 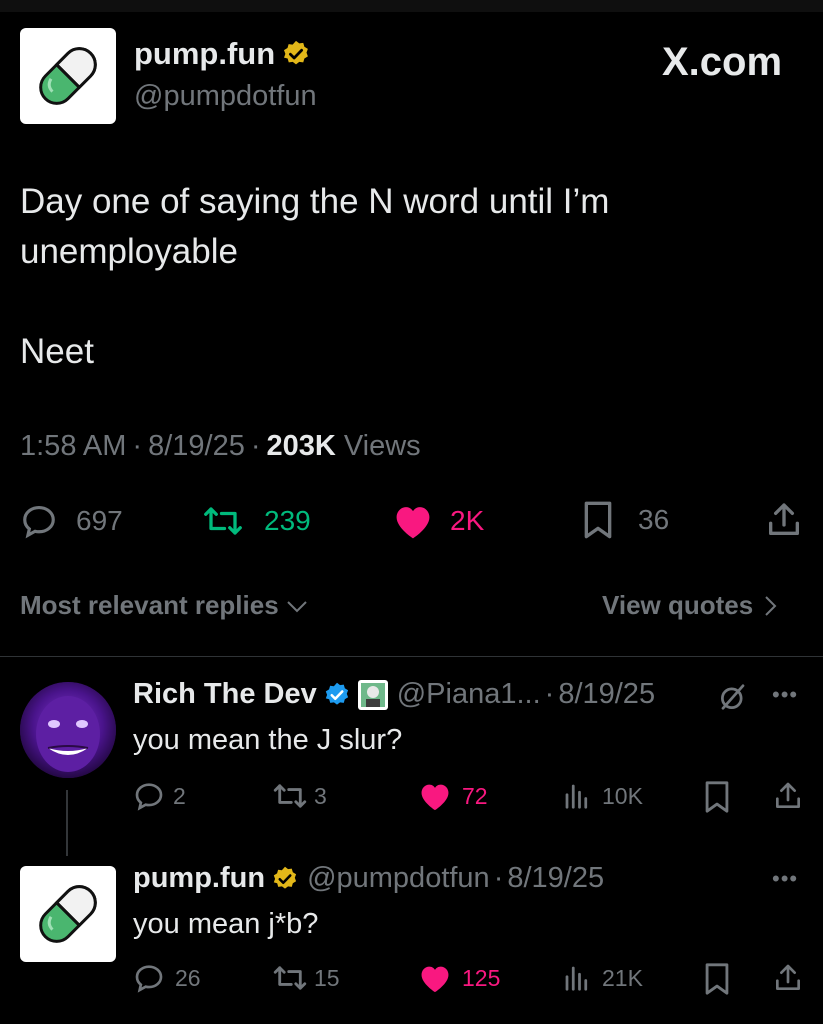 I want to click on like-button: 125, so click(x=459, y=978).